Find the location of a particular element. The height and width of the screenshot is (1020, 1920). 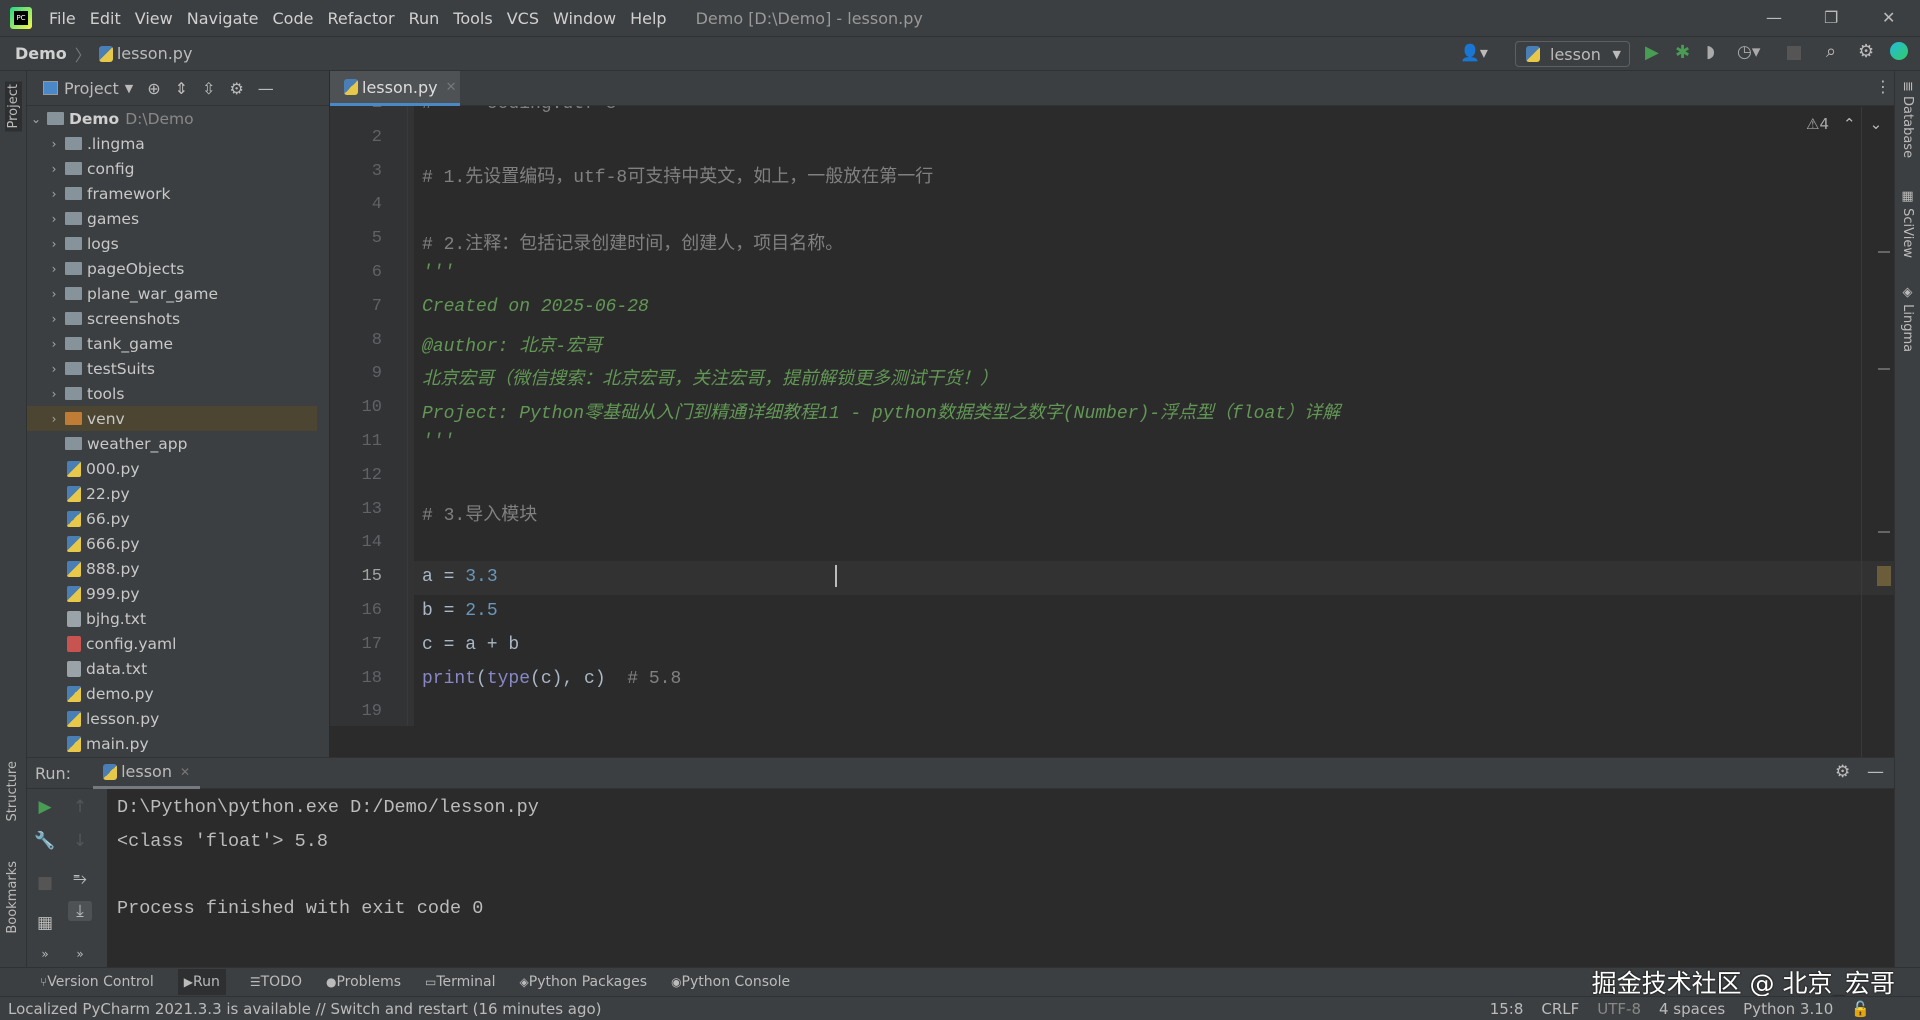

file-encoding: UTF-8 is located at coordinates (1619, 1009).